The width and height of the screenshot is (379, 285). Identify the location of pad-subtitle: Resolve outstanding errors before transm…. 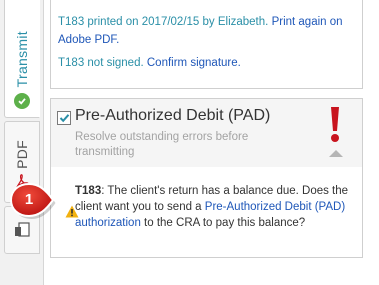
(162, 144).